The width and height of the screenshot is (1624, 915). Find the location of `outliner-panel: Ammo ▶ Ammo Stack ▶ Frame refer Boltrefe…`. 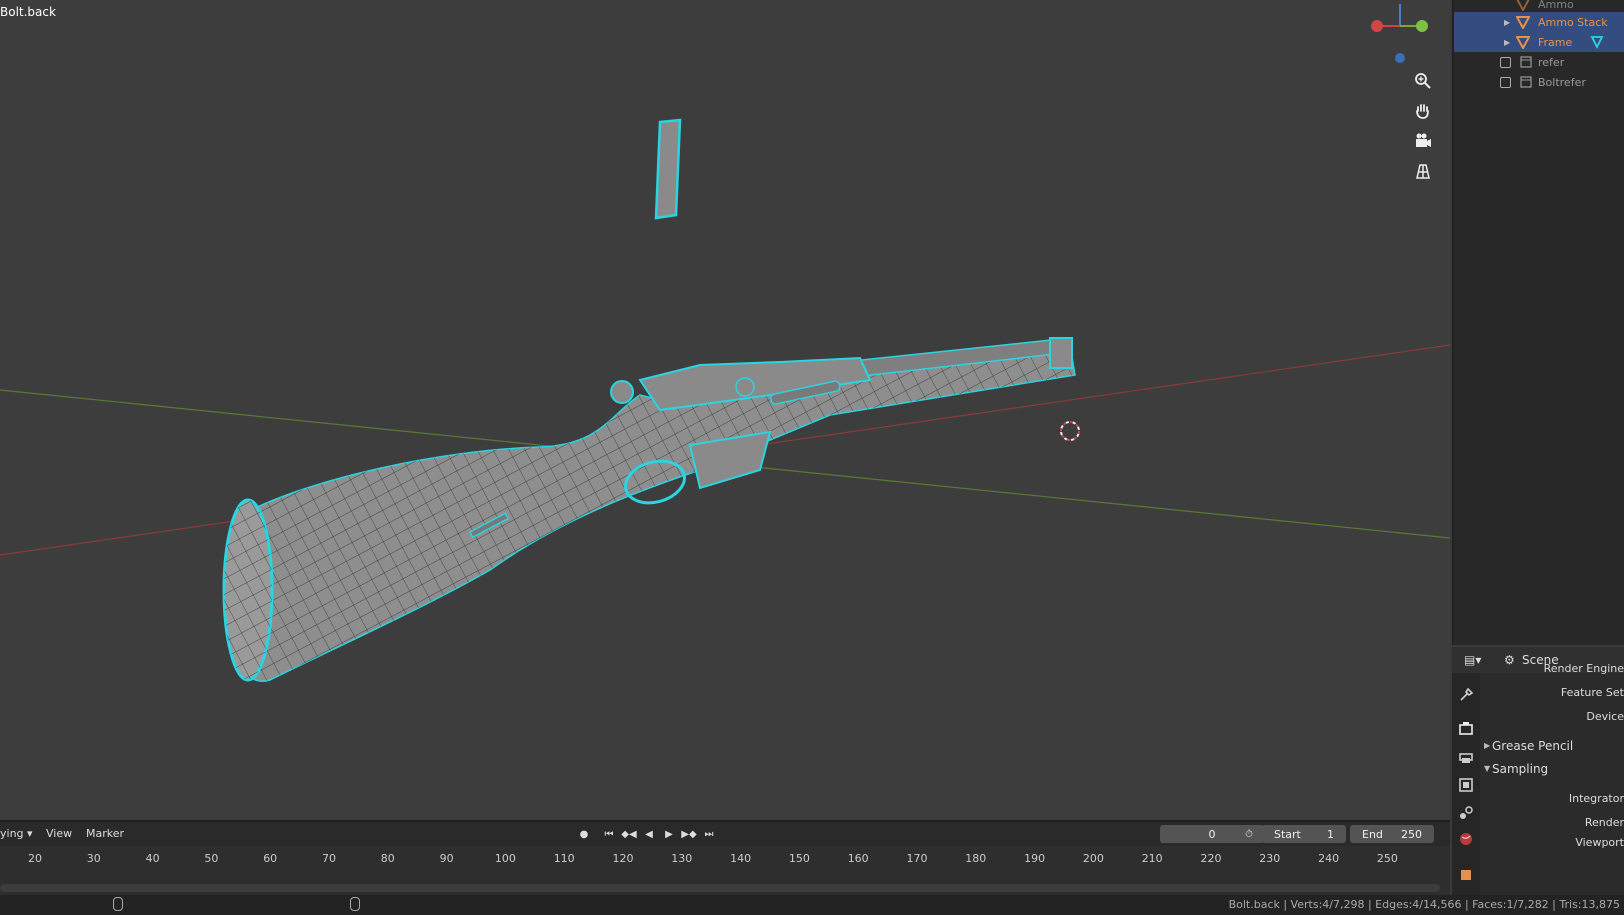

outliner-panel: Ammo ▶ Ammo Stack ▶ Frame refer Boltrefe… is located at coordinates (1538, 322).